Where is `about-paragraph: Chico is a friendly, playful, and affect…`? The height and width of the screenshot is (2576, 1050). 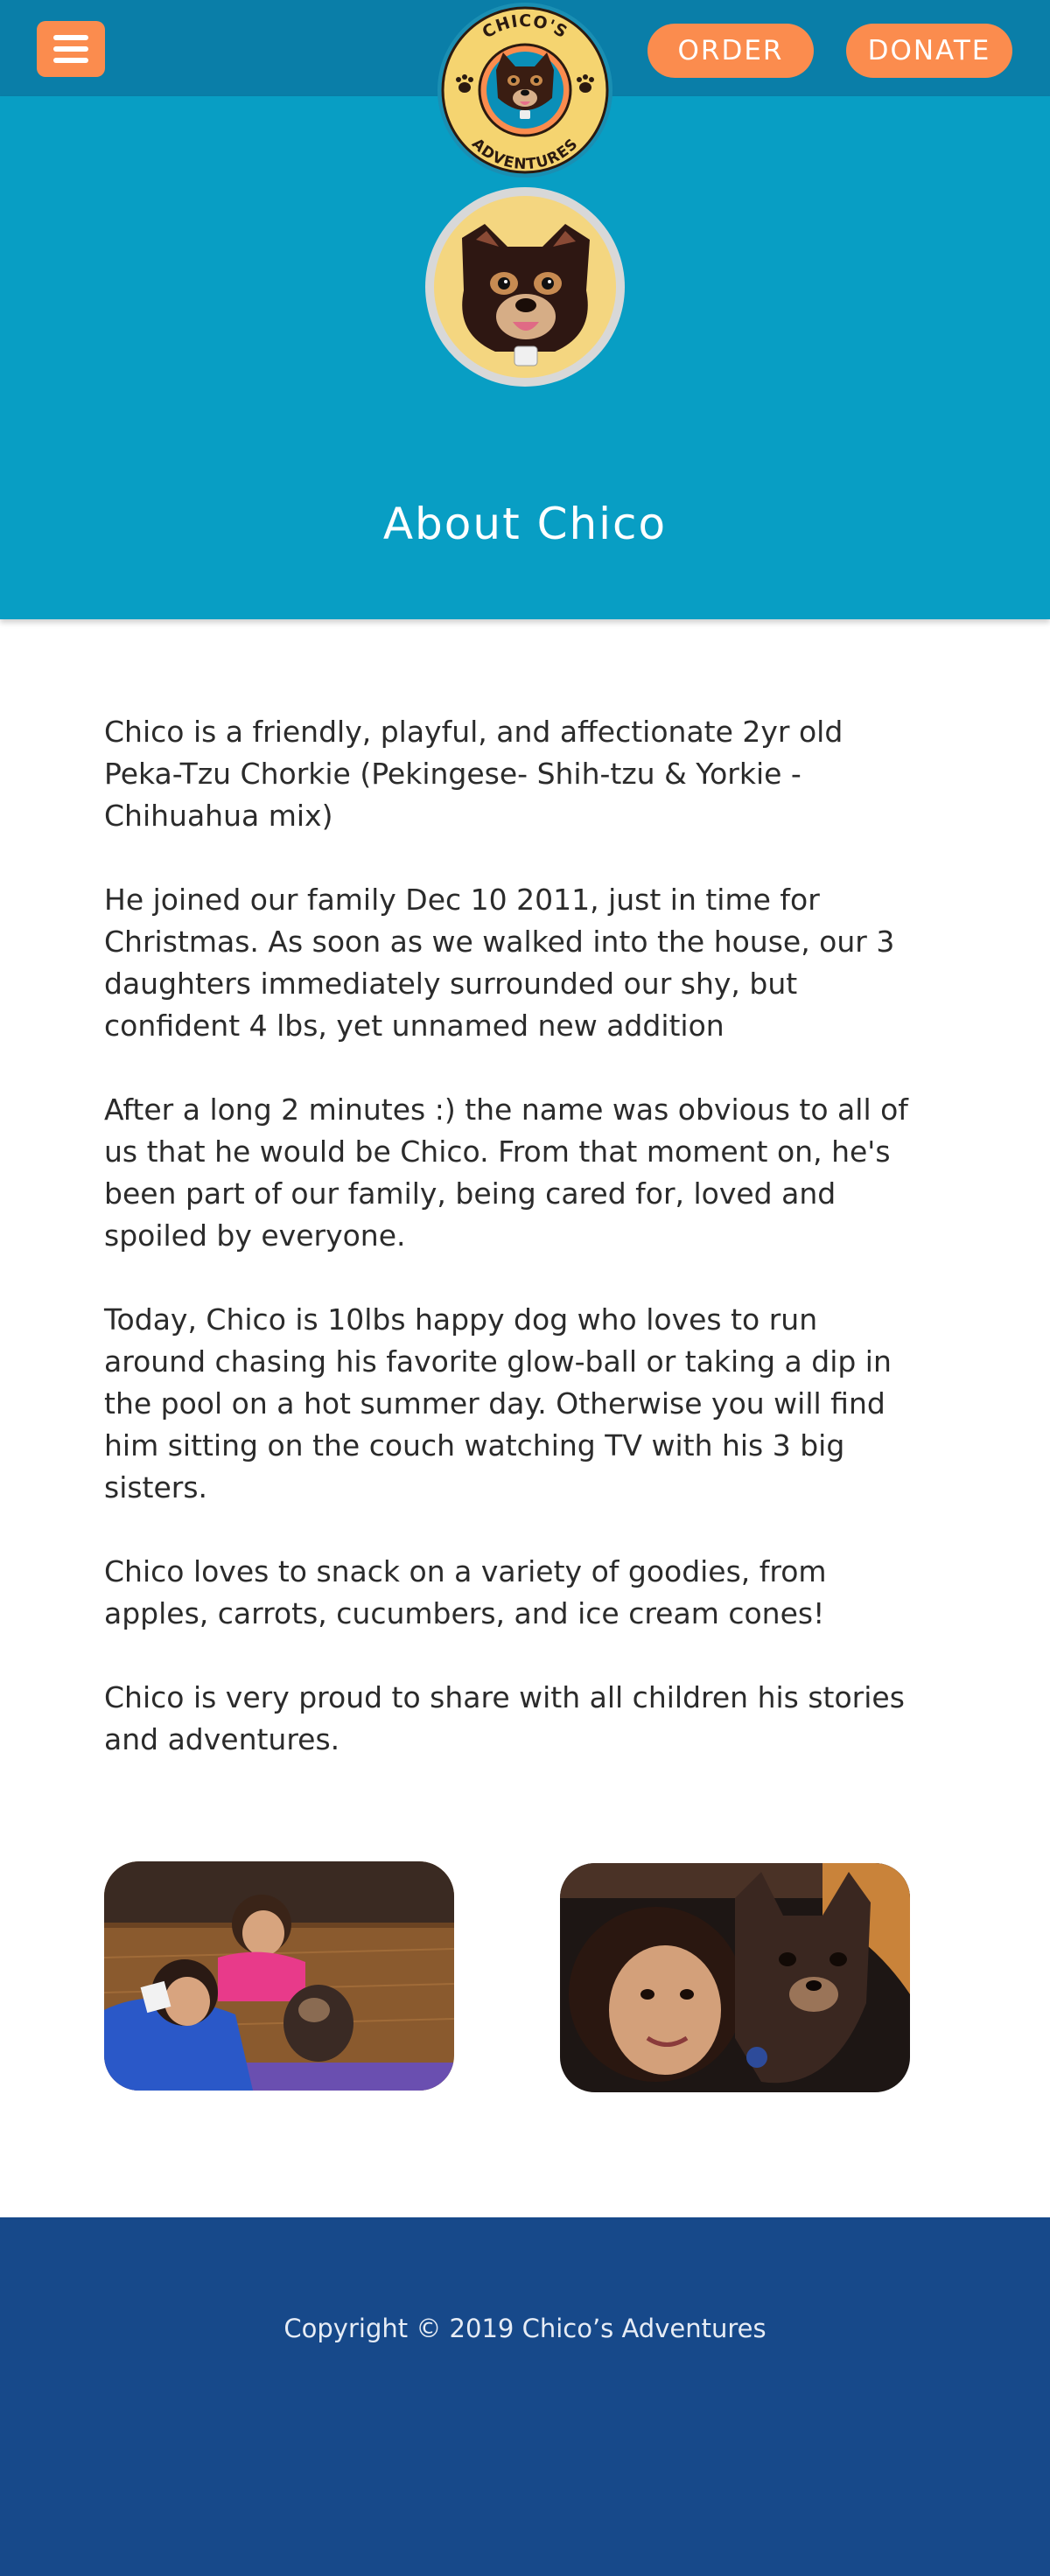
about-paragraph: Chico is a friendly, playful, and affect… is located at coordinates (474, 774).